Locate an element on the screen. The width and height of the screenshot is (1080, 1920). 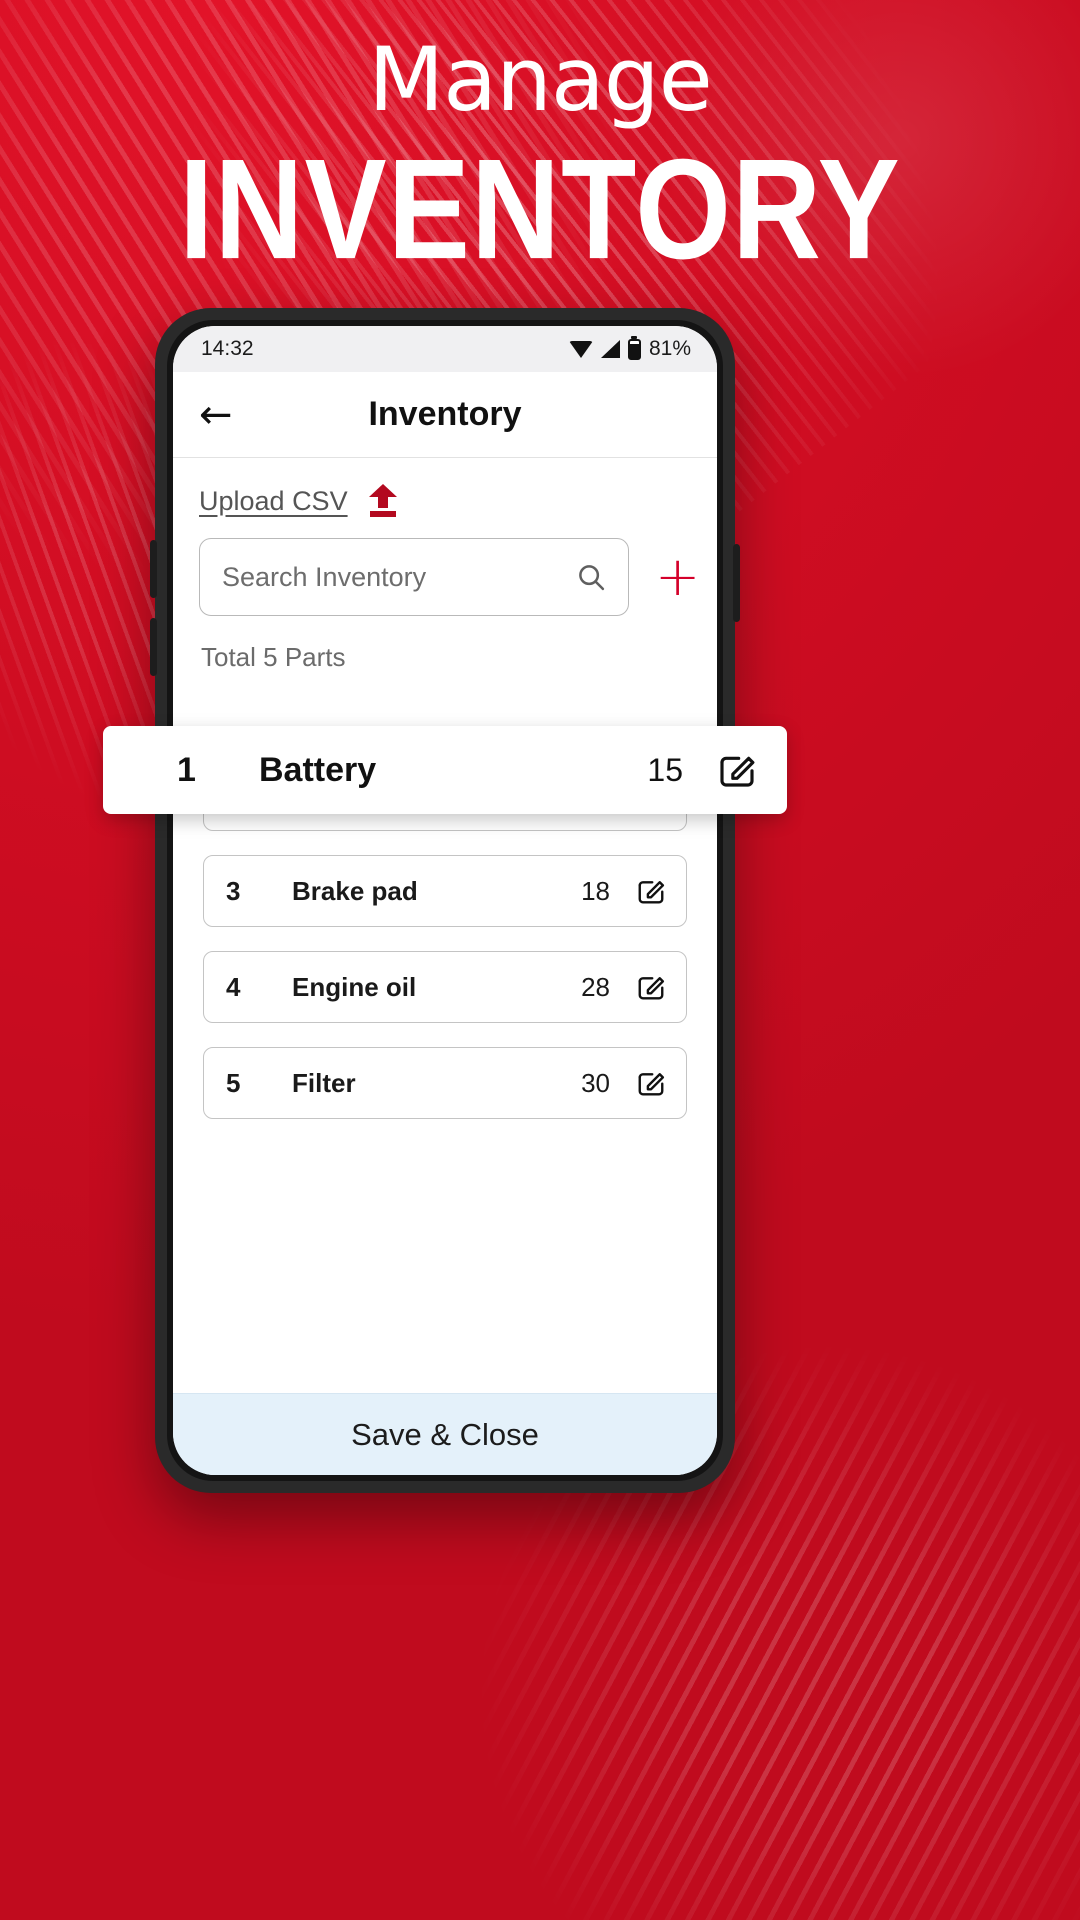
list-item-quantity: 30 is located at coordinates (595, 1082).